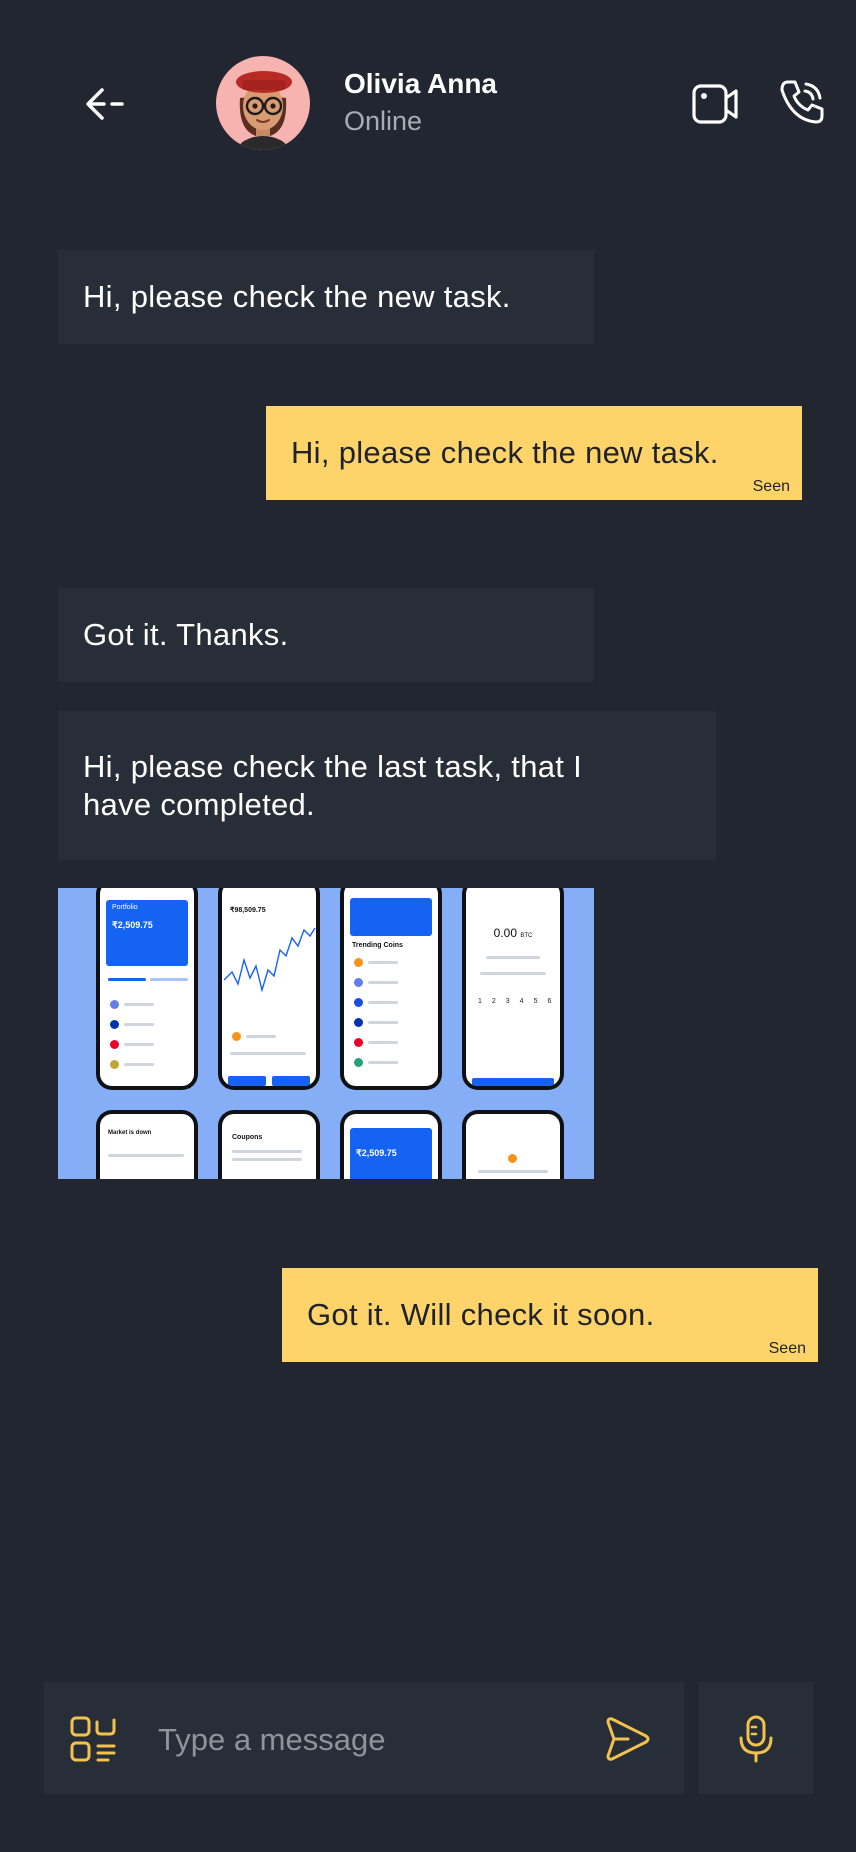 This screenshot has height=1852, width=856. What do you see at coordinates (125, 907) in the screenshot?
I see `portfolio-label: Portfolio` at bounding box center [125, 907].